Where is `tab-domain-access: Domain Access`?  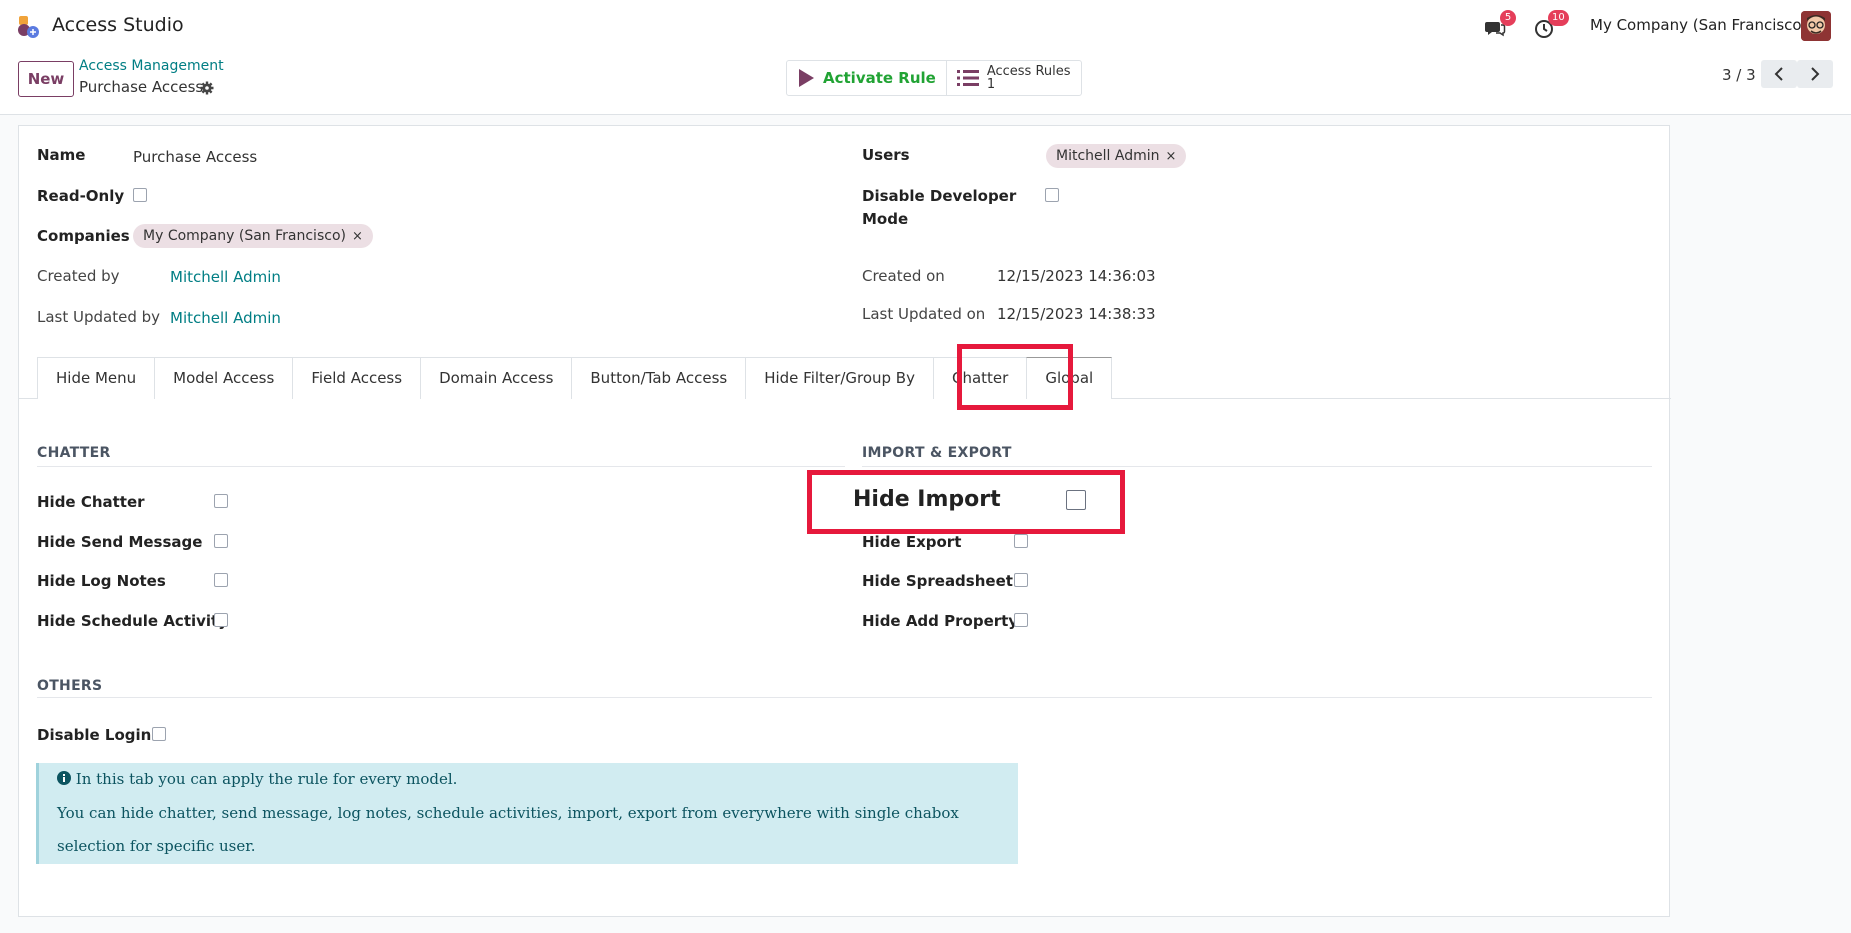 tab-domain-access: Domain Access is located at coordinates (496, 378).